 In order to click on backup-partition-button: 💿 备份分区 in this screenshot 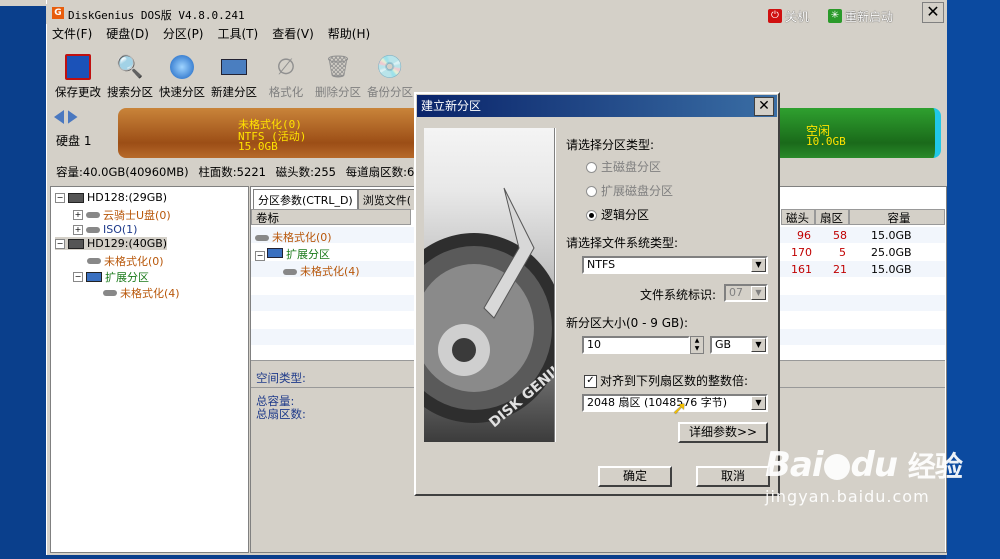, I will do `click(390, 75)`.